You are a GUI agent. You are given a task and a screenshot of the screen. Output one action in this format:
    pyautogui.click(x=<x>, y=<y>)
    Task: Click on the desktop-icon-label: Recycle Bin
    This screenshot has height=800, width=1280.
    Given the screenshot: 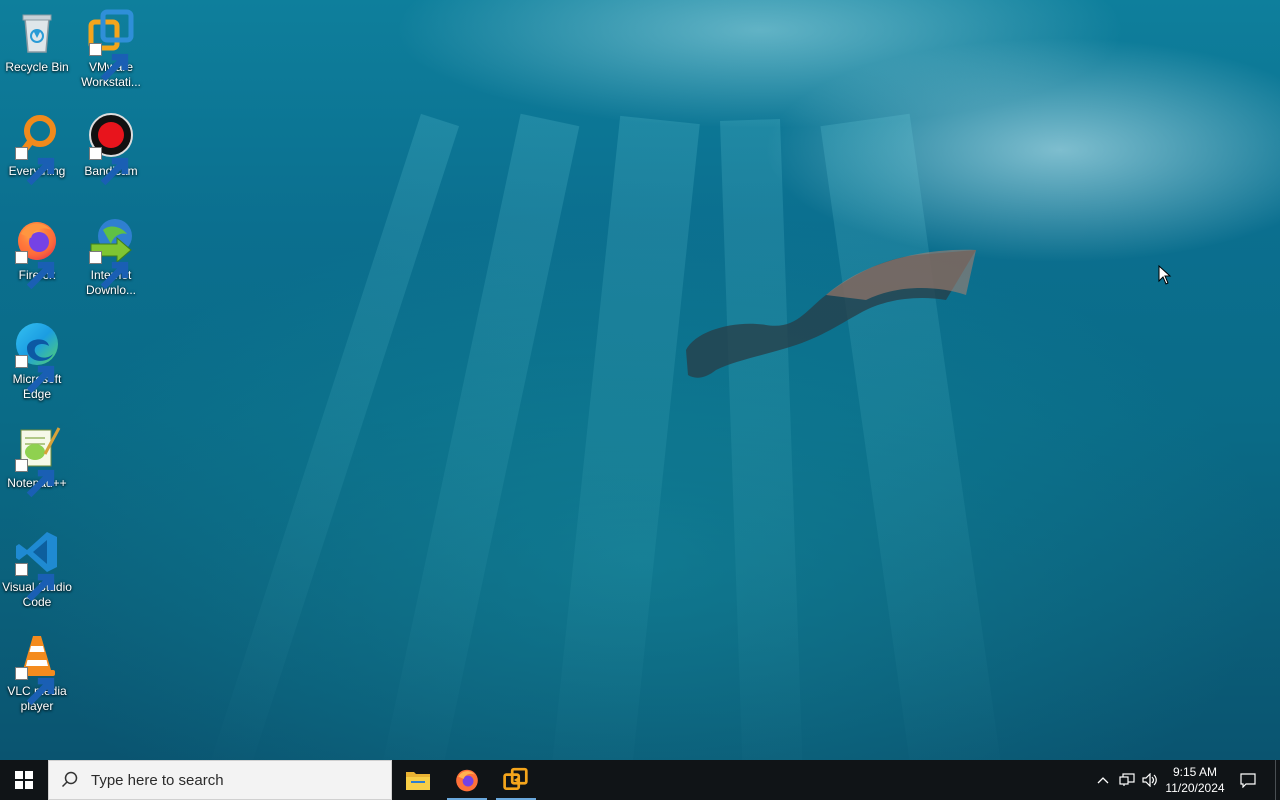 What is the action you would take?
    pyautogui.click(x=37, y=67)
    